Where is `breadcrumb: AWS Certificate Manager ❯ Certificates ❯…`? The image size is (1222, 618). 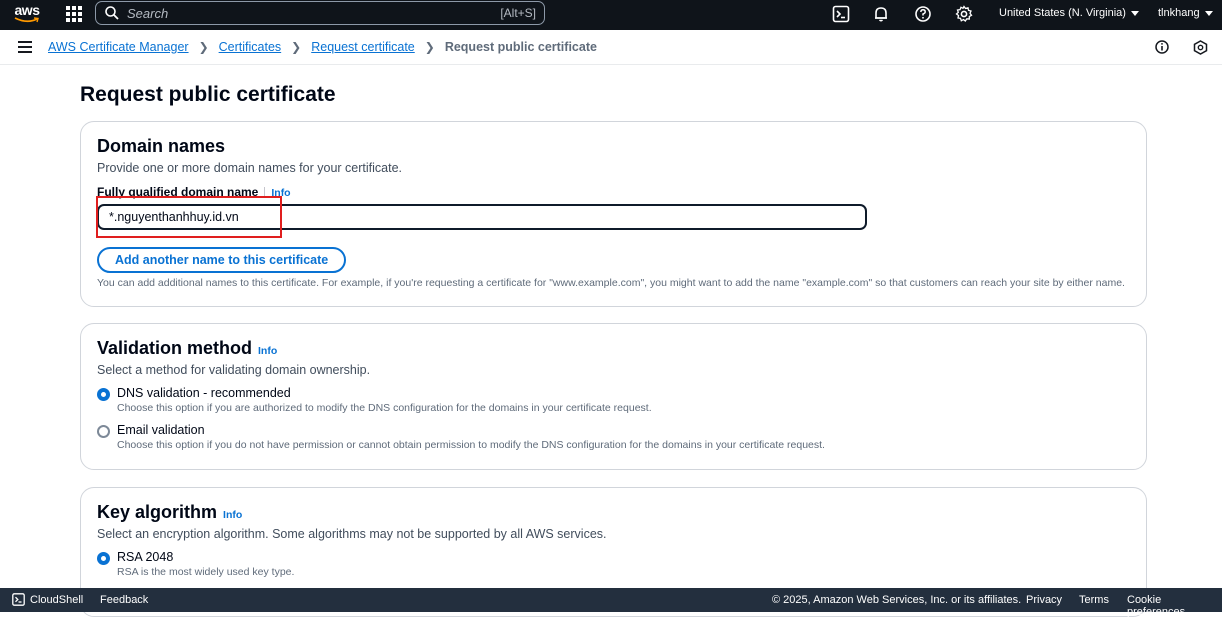
breadcrumb: AWS Certificate Manager ❯ Certificates ❯… is located at coordinates (322, 47).